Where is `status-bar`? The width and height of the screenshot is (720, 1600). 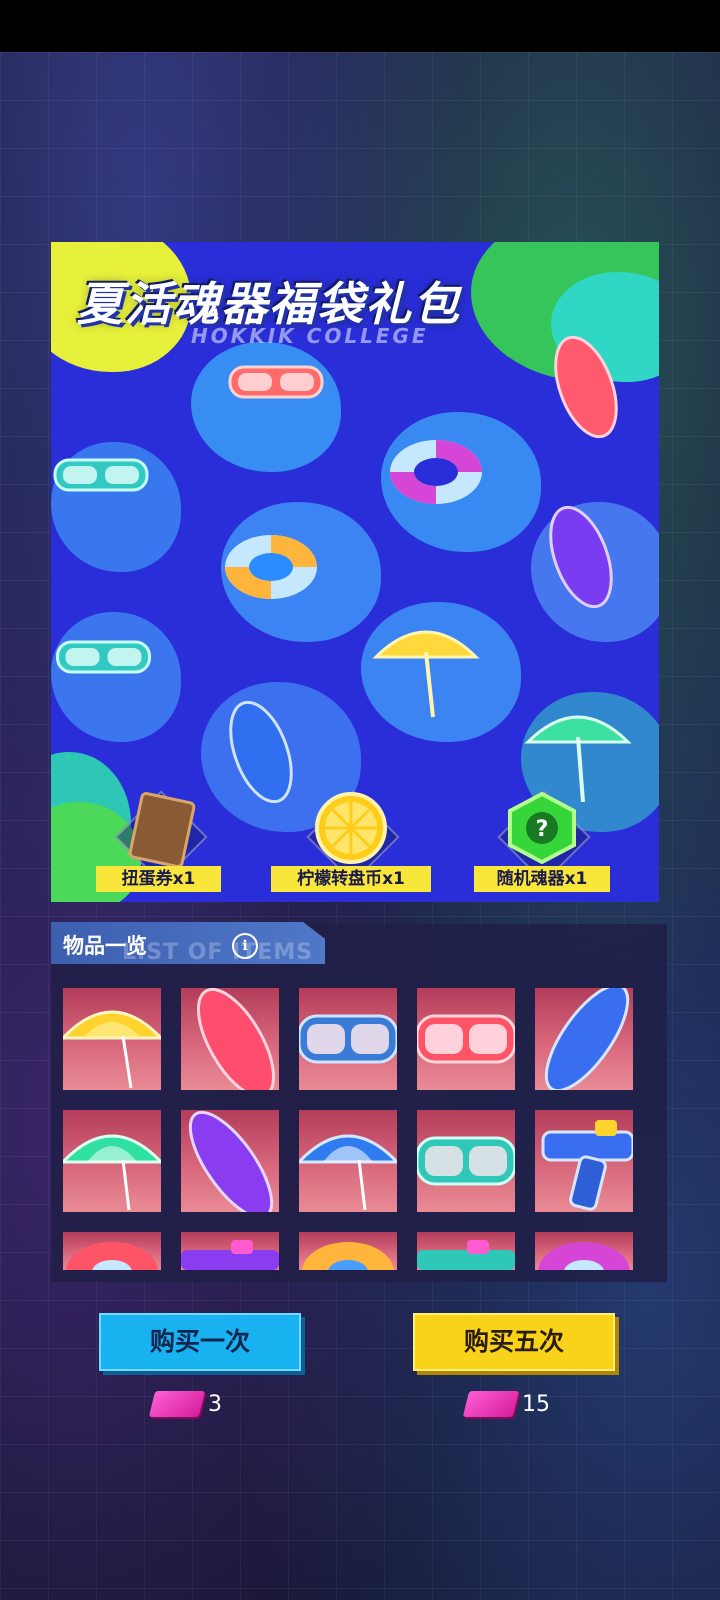
status-bar is located at coordinates (360, 26).